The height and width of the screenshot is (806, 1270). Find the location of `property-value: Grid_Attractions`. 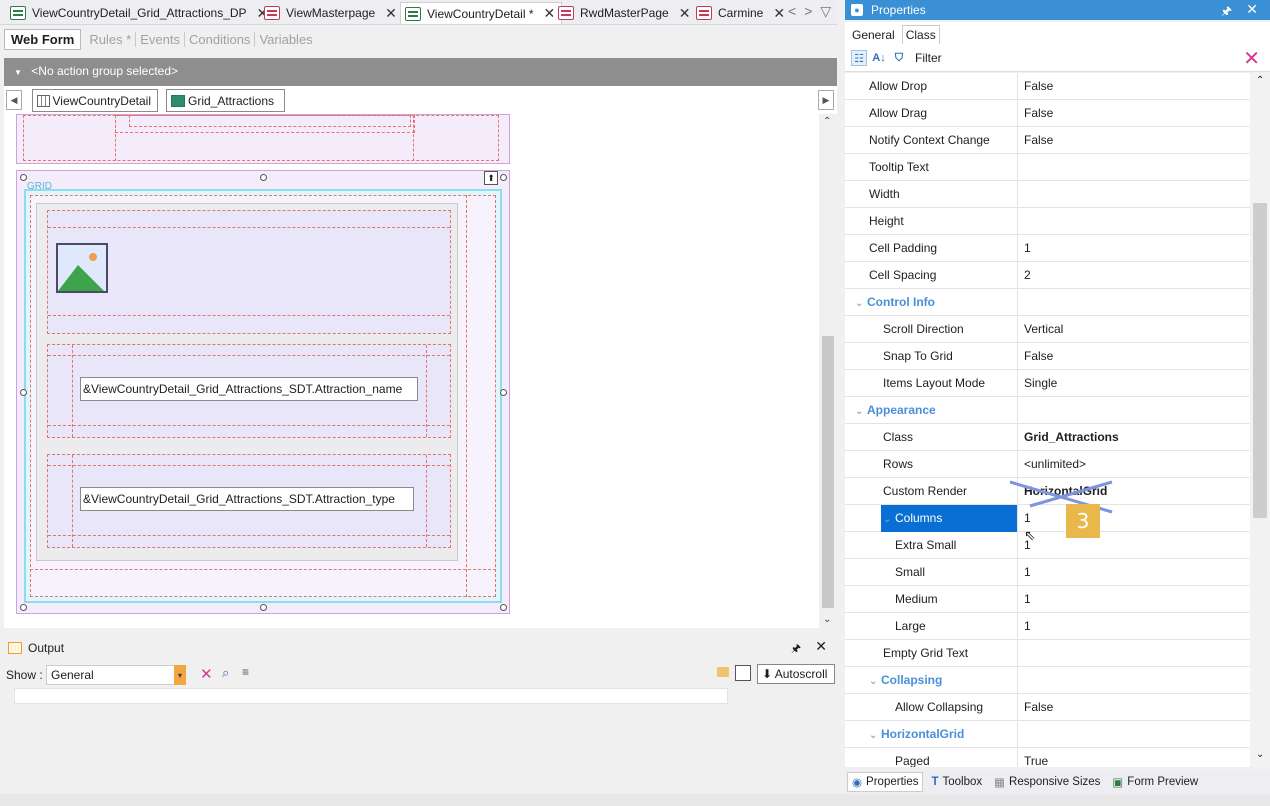

property-value: Grid_Attractions is located at coordinates (1068, 437).